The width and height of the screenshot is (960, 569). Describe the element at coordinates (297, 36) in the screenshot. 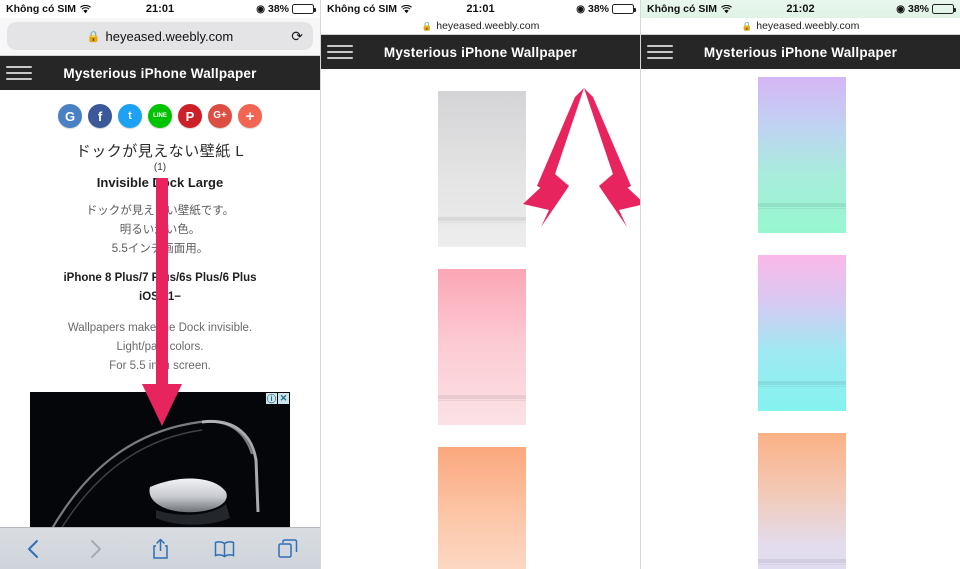

I see `reload-icon: ⟳` at that location.